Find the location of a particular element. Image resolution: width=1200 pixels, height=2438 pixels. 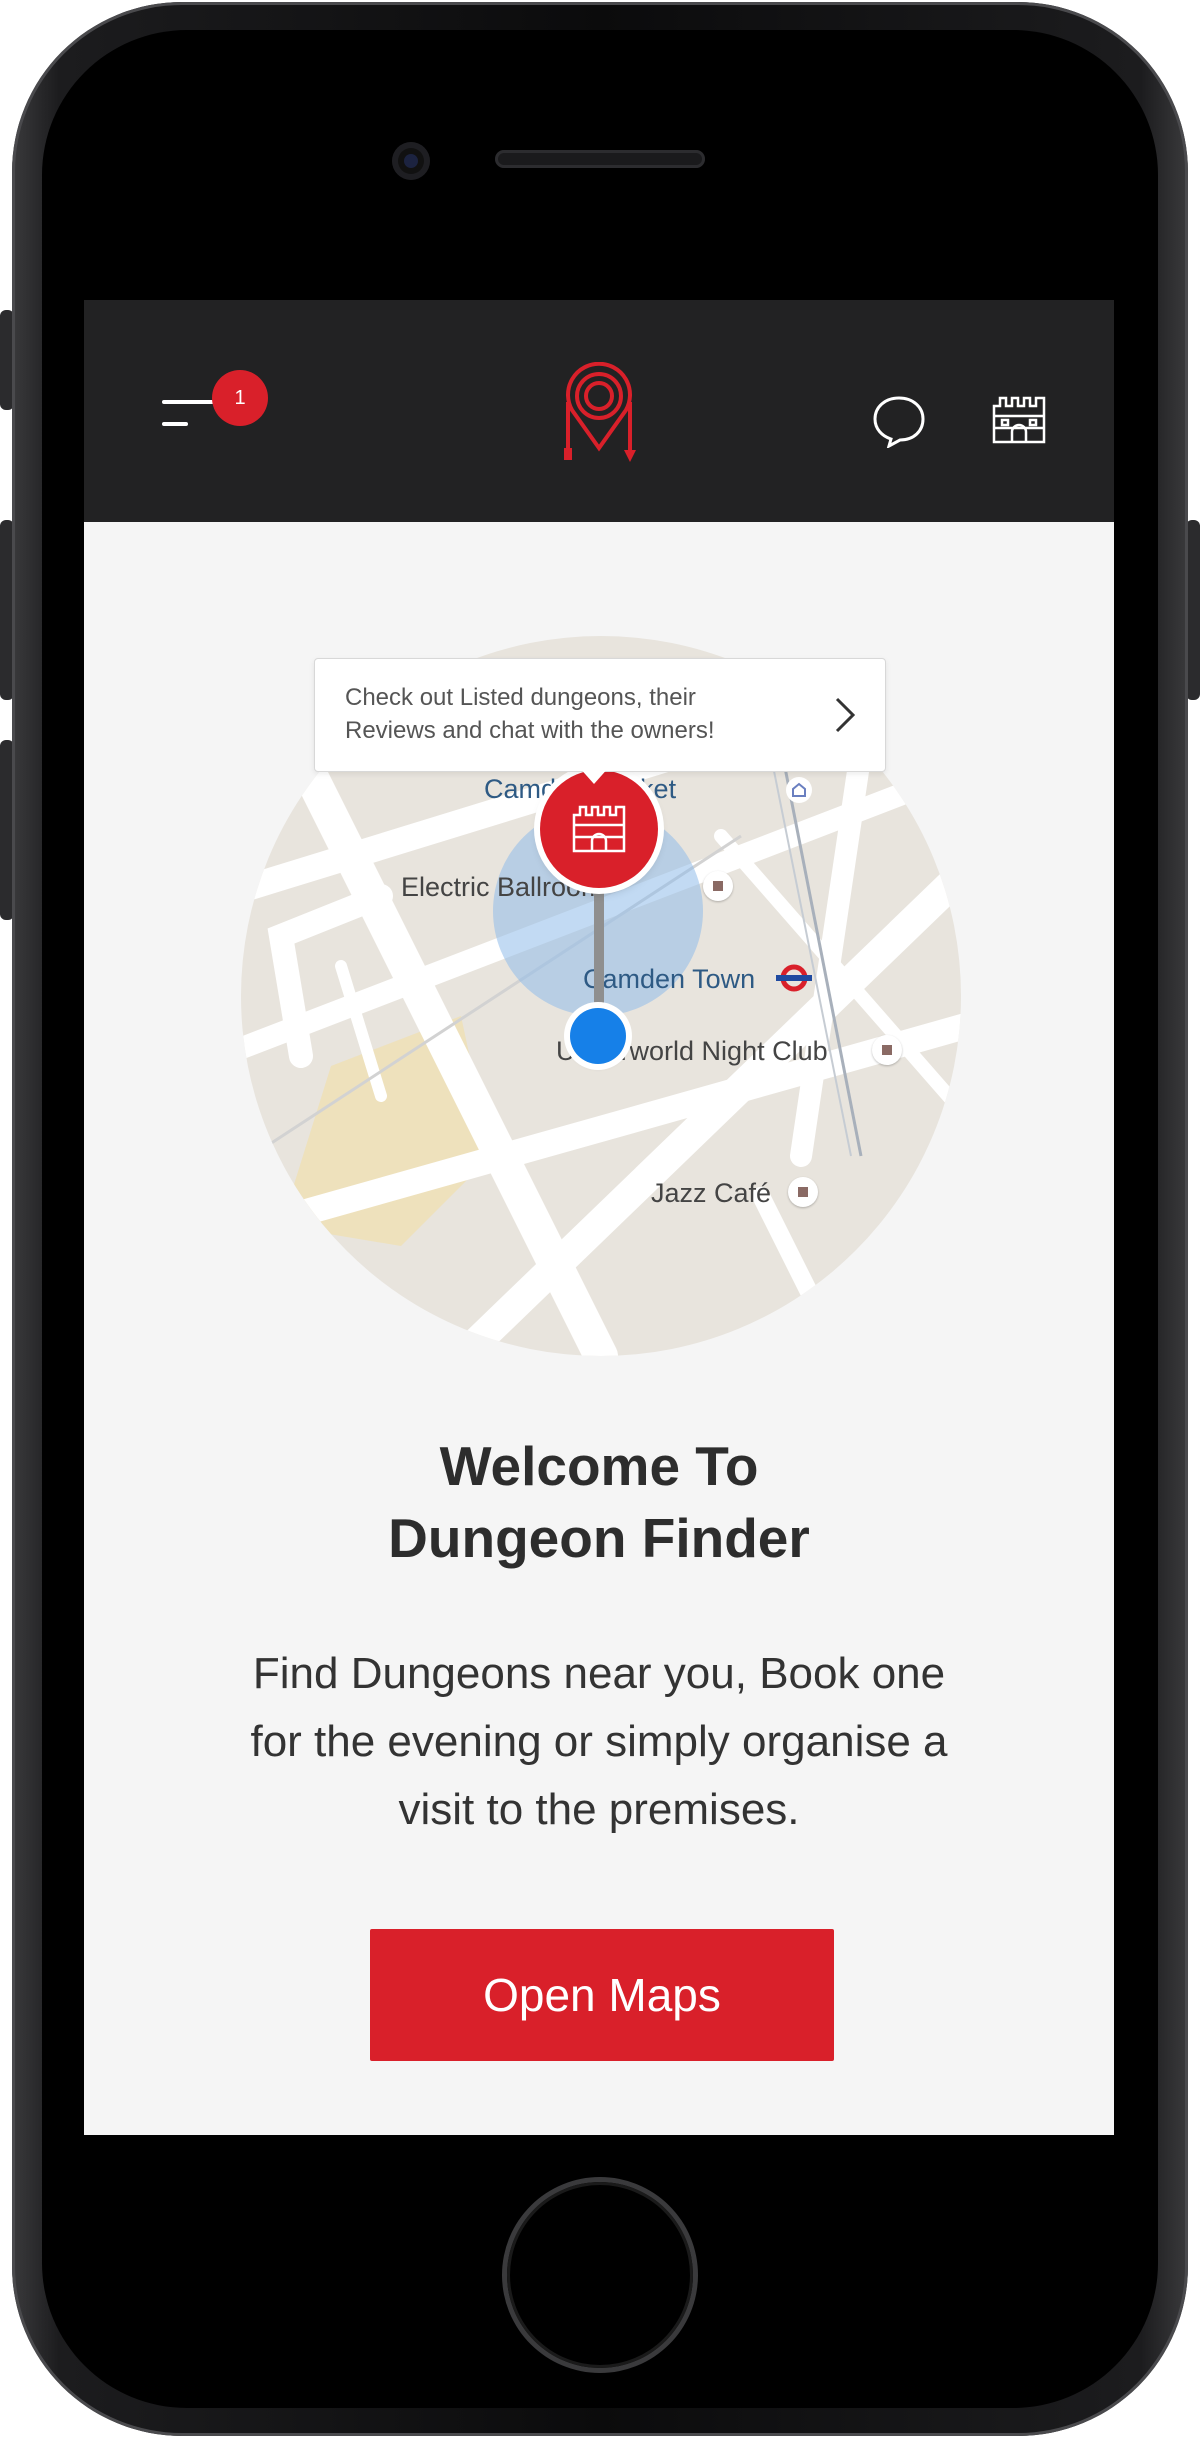

top-navbar: 1 is located at coordinates (599, 411).